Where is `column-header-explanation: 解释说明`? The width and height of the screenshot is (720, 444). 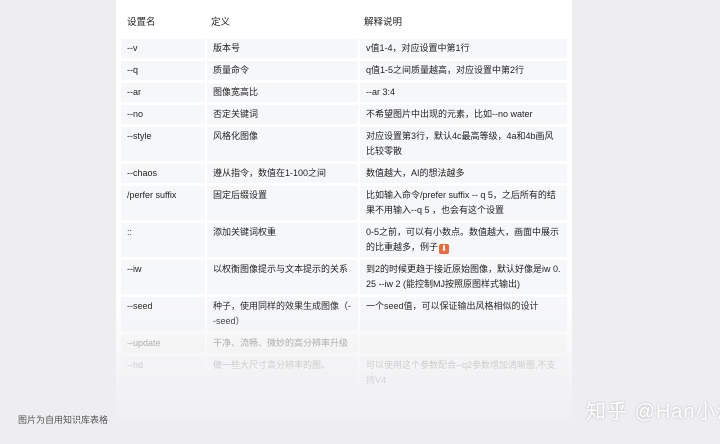
column-header-explanation: 解释说明 is located at coordinates (462, 22).